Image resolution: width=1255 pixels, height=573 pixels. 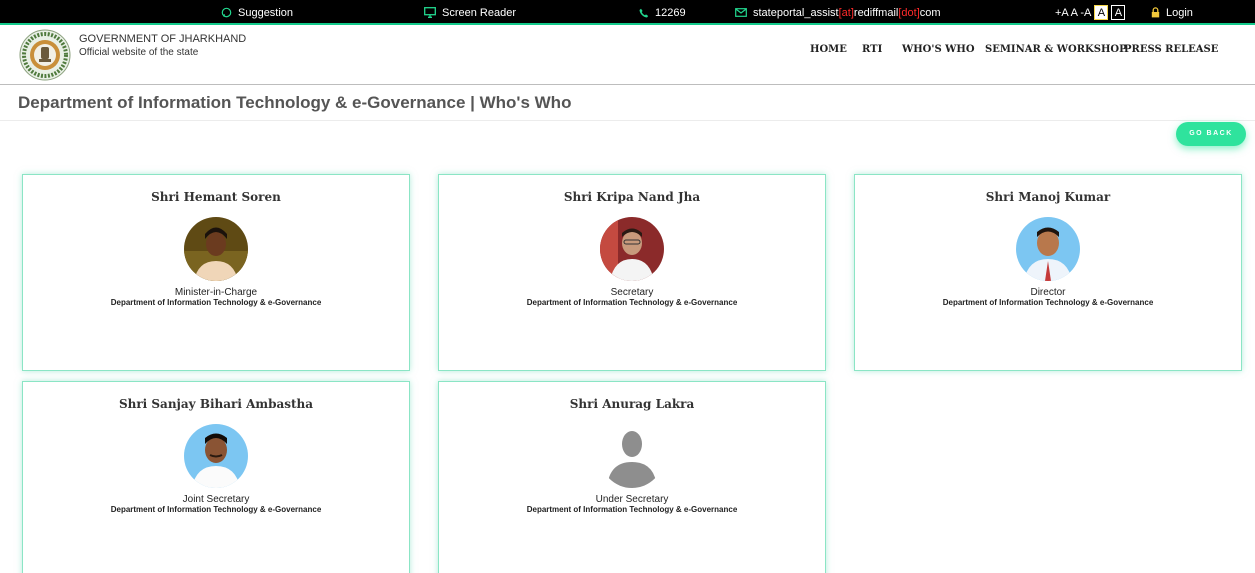 I want to click on go-back-button: GO BACK, so click(x=1211, y=134).